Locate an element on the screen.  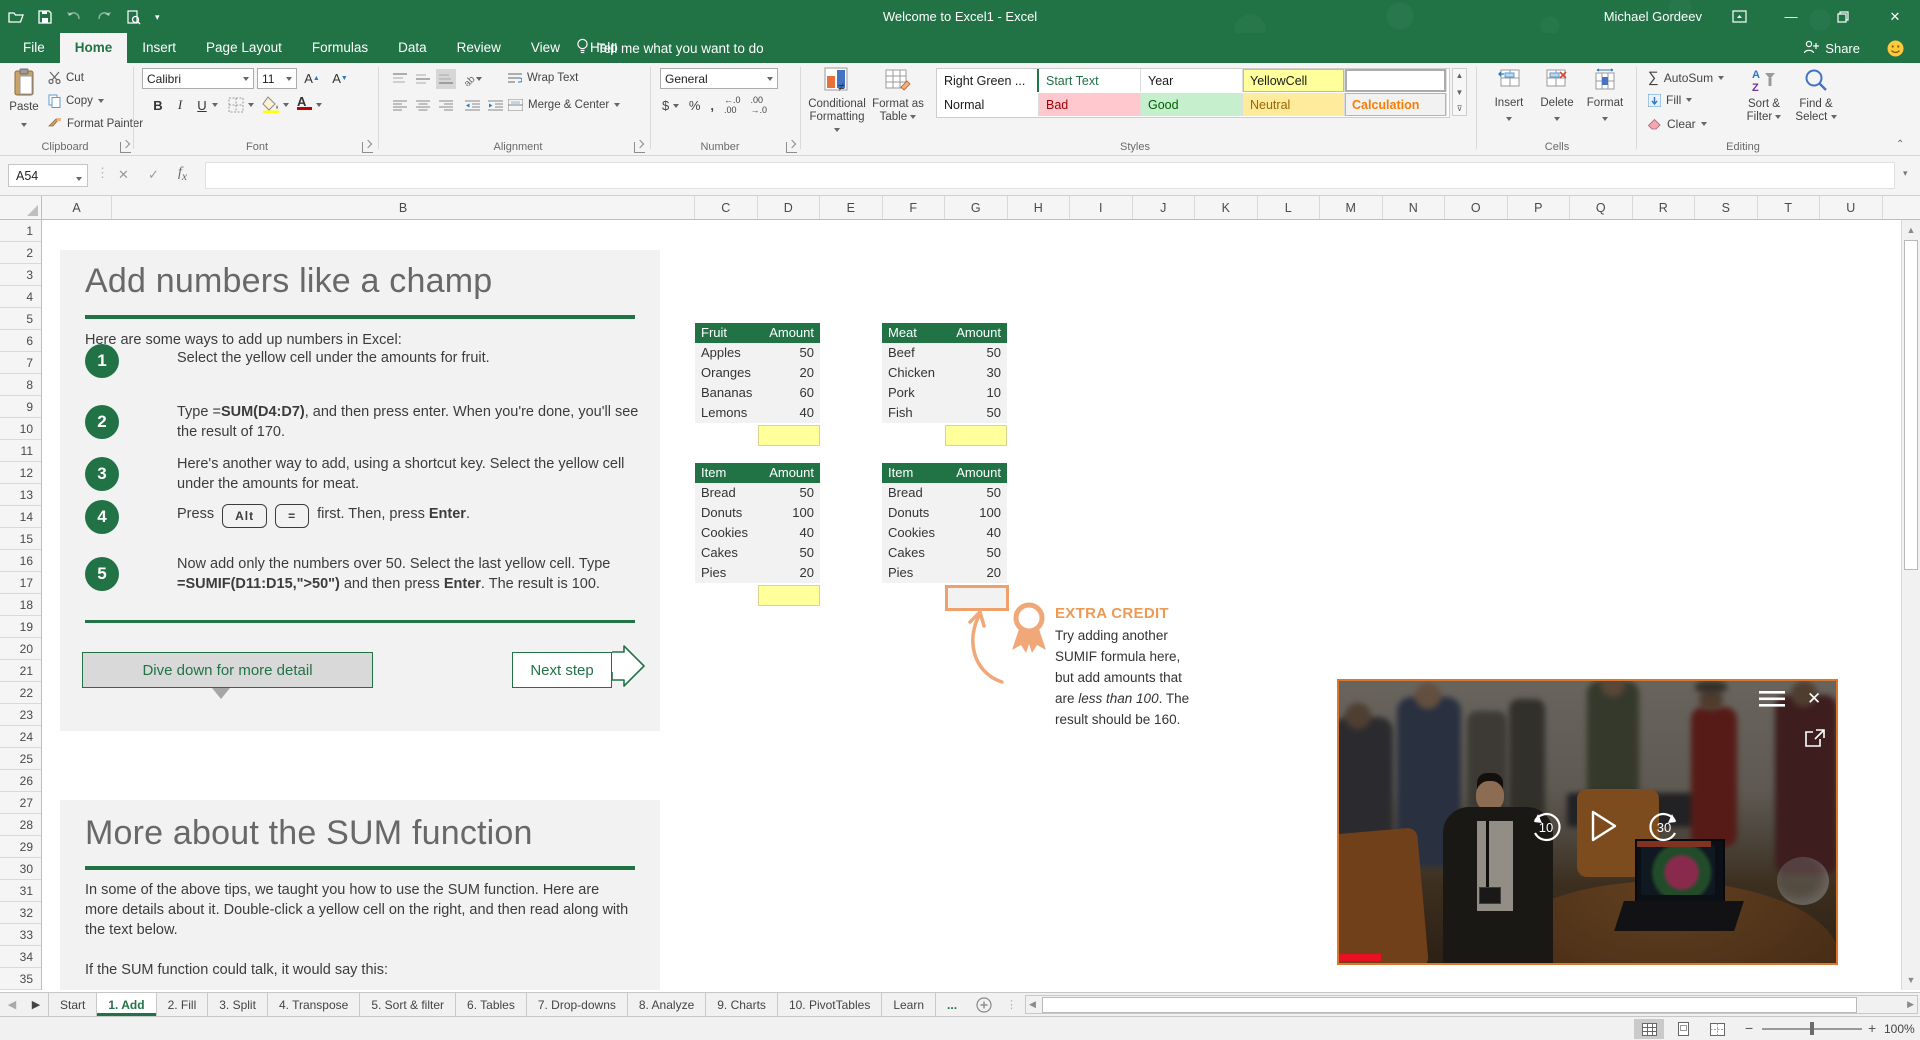
styles-more-icon: ⊽ is located at coordinates (1460, 108).